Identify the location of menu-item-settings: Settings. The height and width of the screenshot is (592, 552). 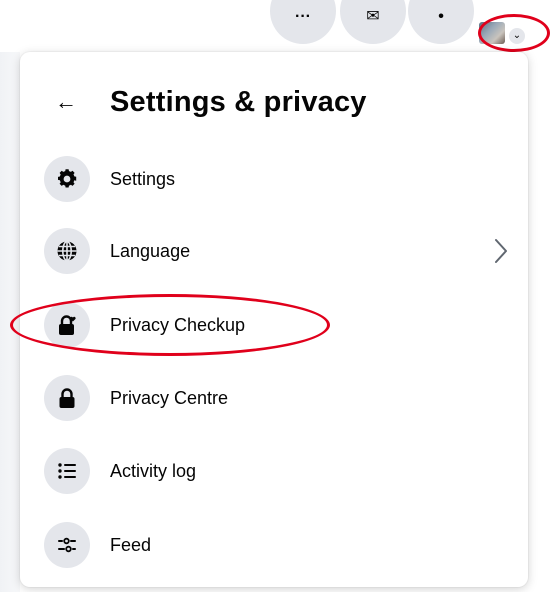
(275, 179).